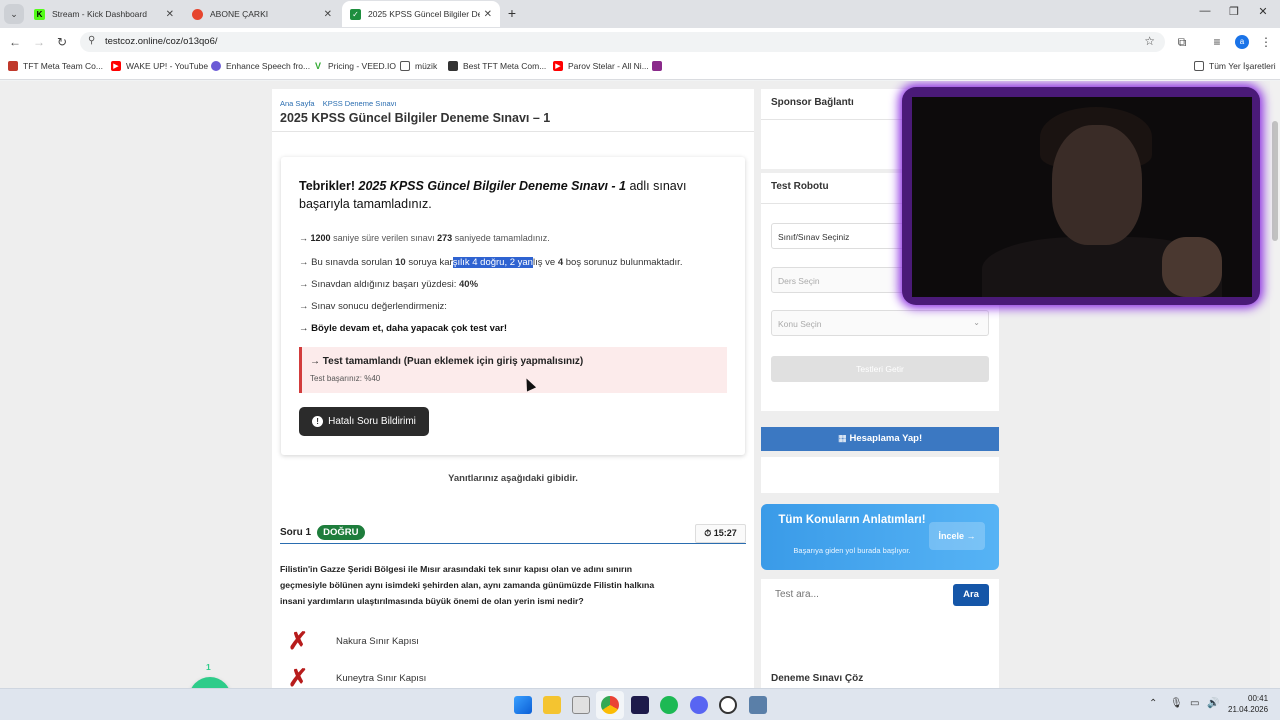  I want to click on display-icon: ▭, so click(1194, 703).